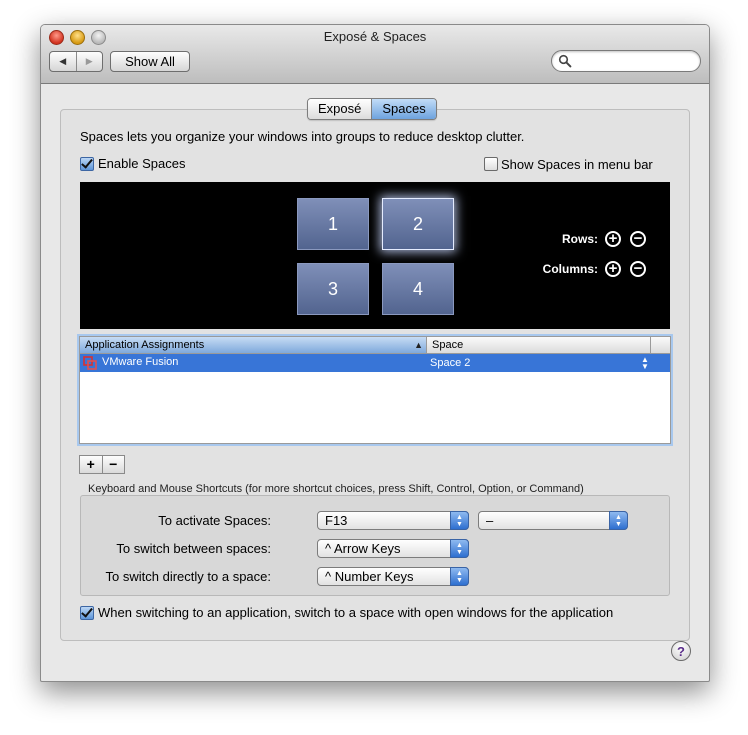 Image resolution: width=748 pixels, height=735 pixels. Describe the element at coordinates (113, 464) in the screenshot. I see `remove-assignment-button: −` at that location.